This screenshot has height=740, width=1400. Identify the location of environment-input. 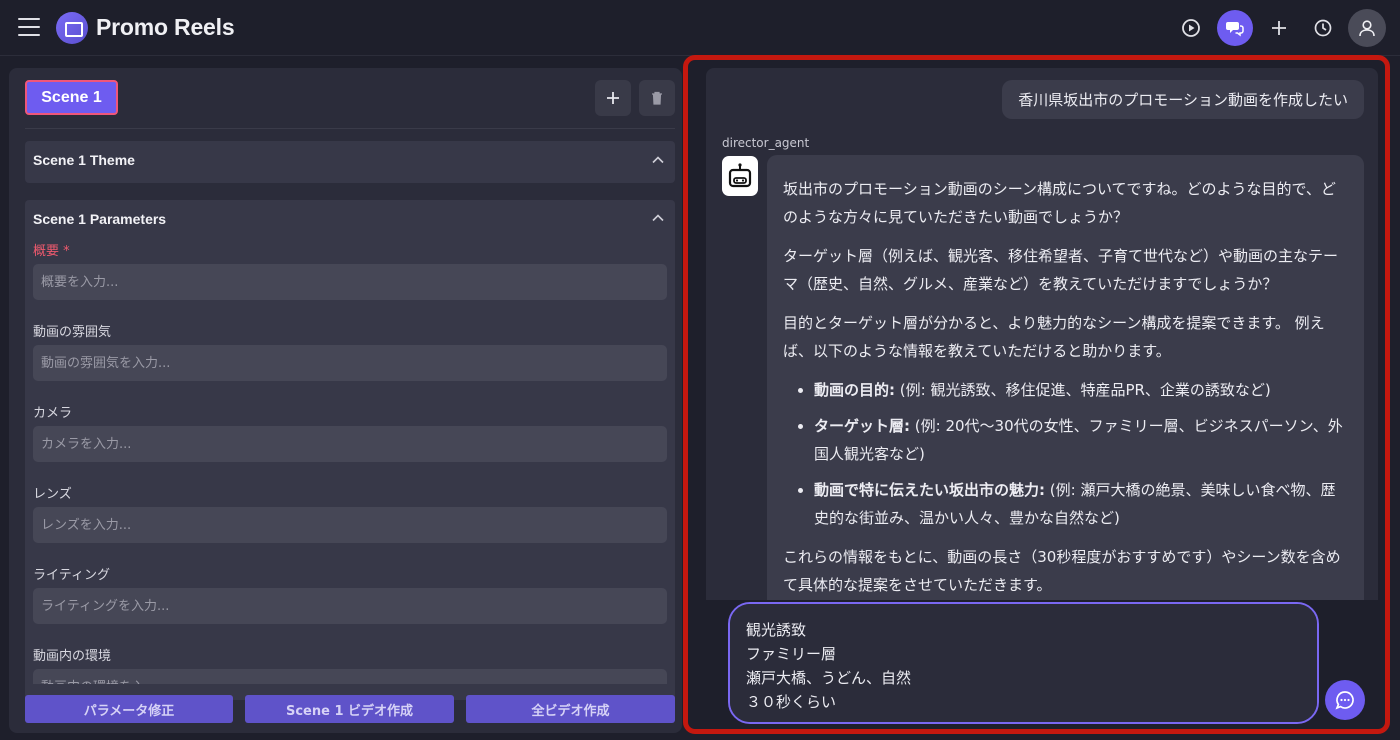
(350, 676).